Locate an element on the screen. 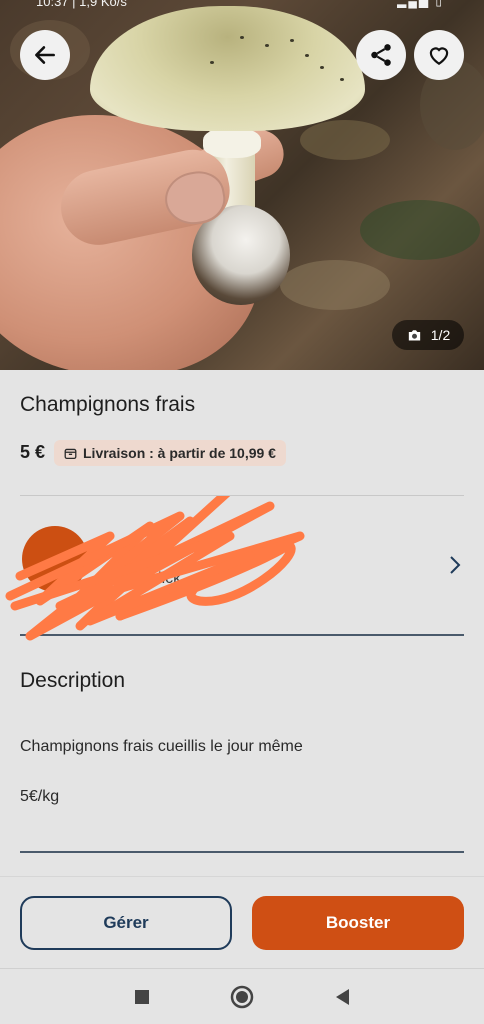 The image size is (484, 1024). listing-price: 5 € is located at coordinates (33, 452).